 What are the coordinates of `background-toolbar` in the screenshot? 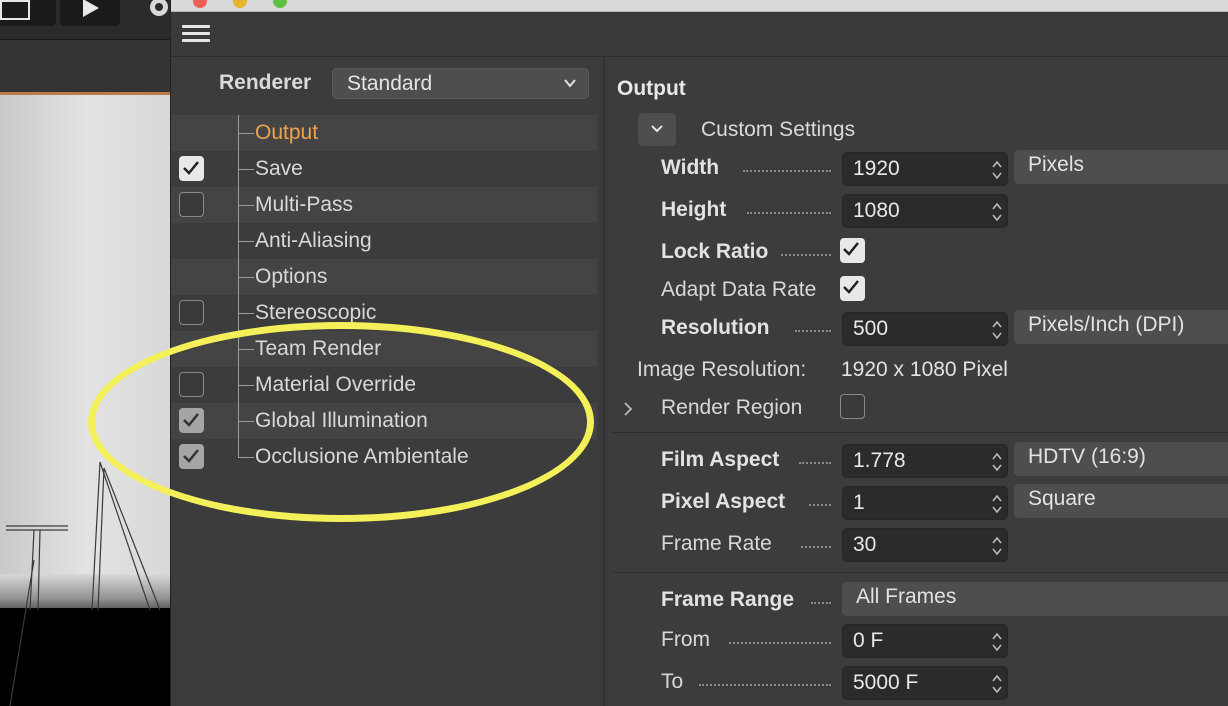 It's located at (87, 20).